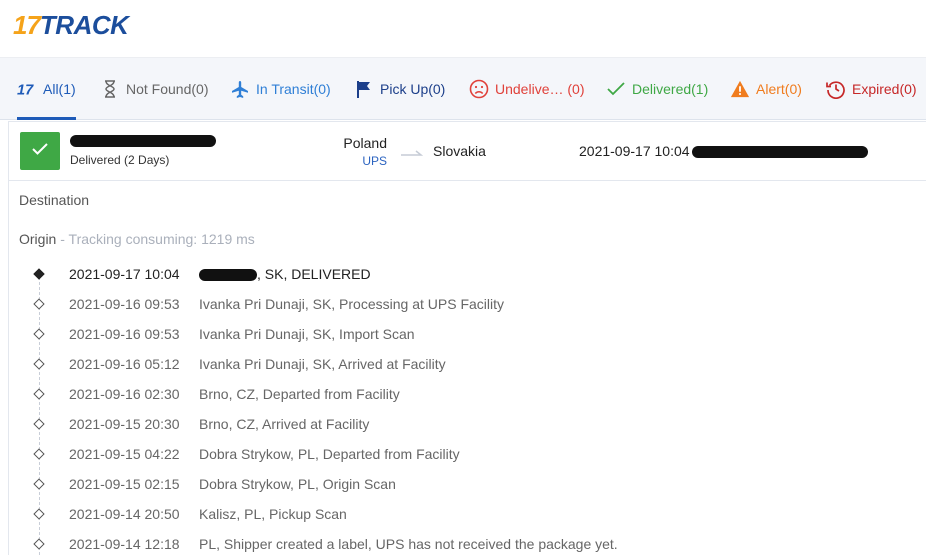 The width and height of the screenshot is (926, 555). I want to click on 17track-logo: 17 TRACK, so click(71, 25).